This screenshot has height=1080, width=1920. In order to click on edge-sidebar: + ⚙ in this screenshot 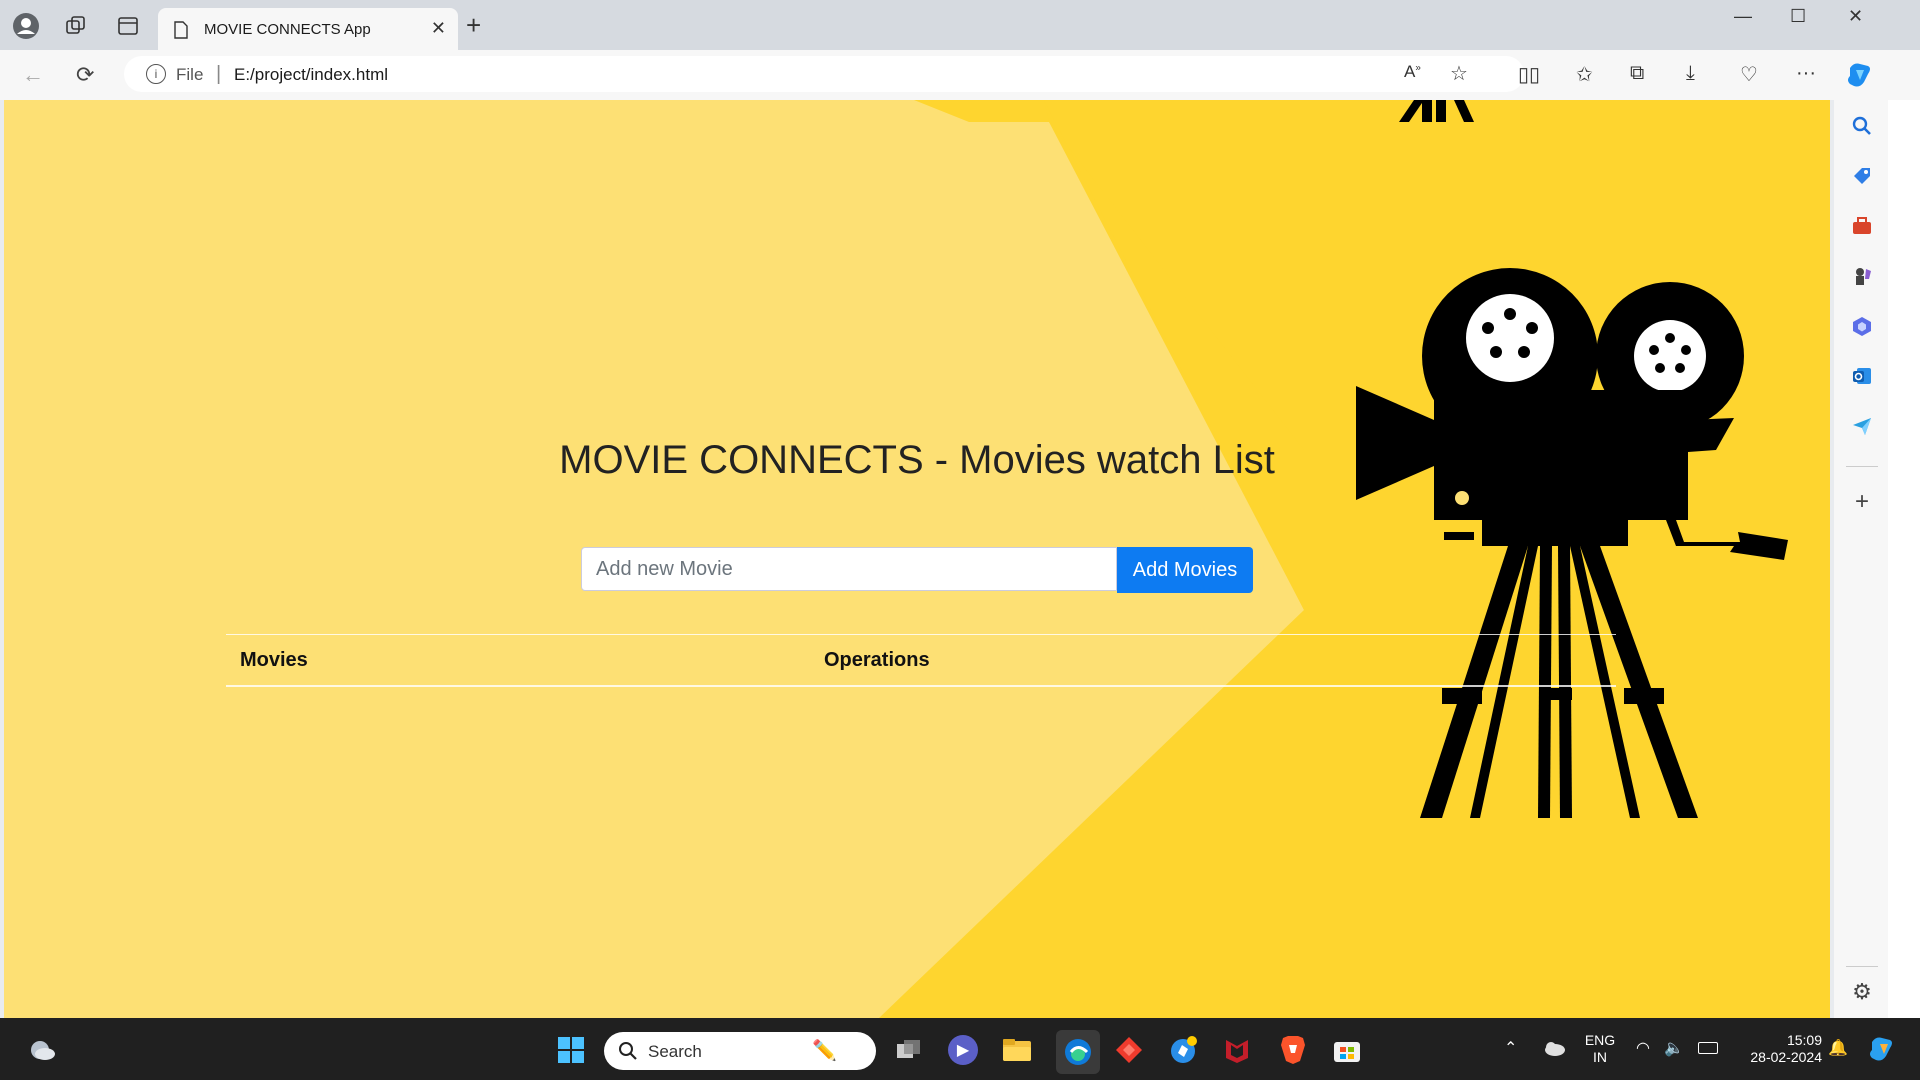, I will do `click(1861, 559)`.